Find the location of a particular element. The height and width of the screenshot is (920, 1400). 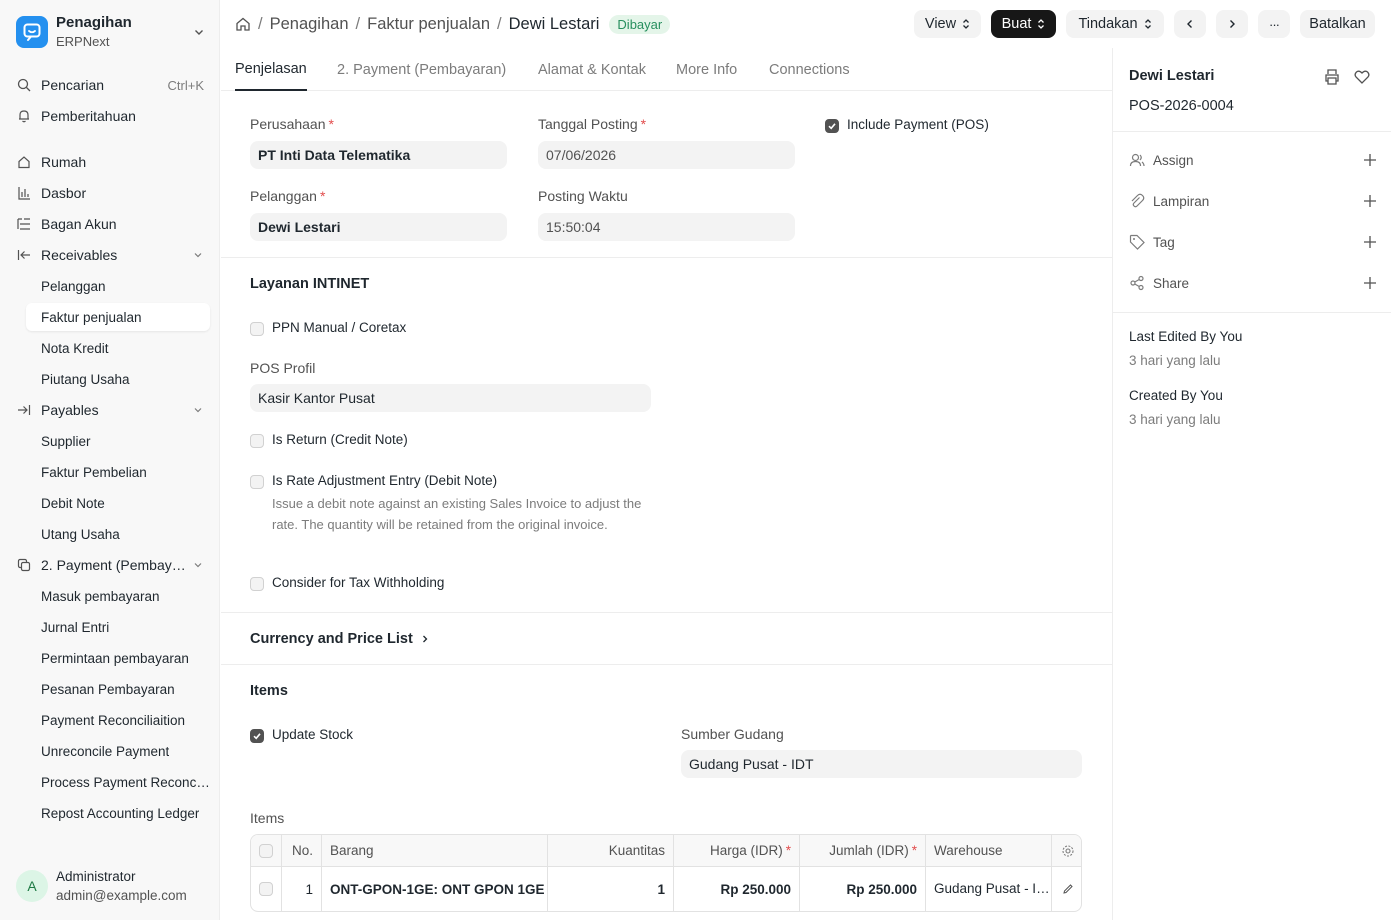

sidebar-item-payables: Payables is located at coordinates (112, 410).